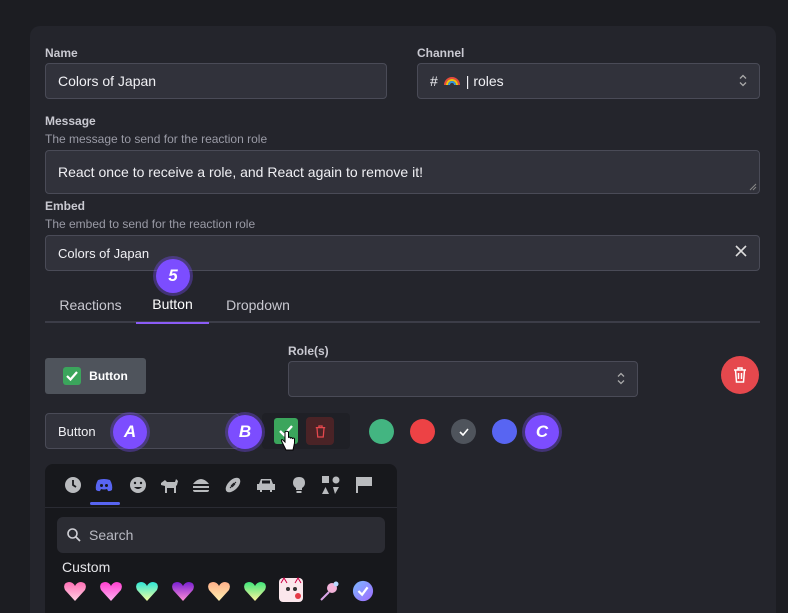  What do you see at coordinates (61, 53) in the screenshot?
I see `name-label: Name` at bounding box center [61, 53].